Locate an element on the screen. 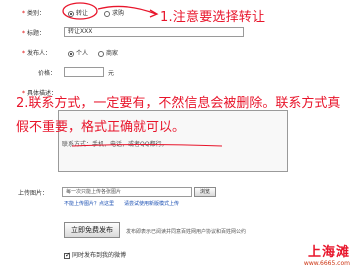  agreement-text: 发布即表示已阅读并同意百姓网用户协议和百姓网公约 is located at coordinates (186, 232).